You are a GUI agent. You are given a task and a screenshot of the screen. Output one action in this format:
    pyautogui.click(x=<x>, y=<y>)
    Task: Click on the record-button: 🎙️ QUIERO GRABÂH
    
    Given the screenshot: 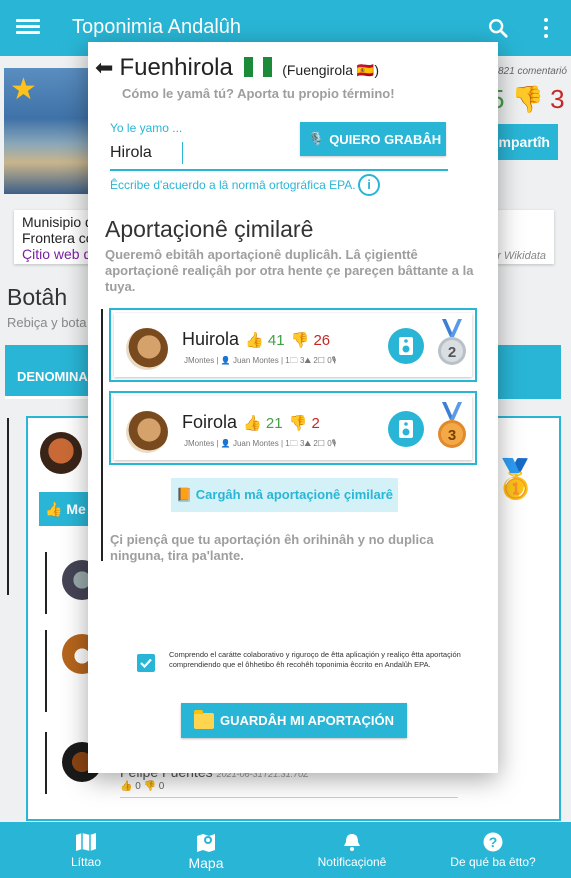 What is the action you would take?
    pyautogui.click(x=373, y=139)
    